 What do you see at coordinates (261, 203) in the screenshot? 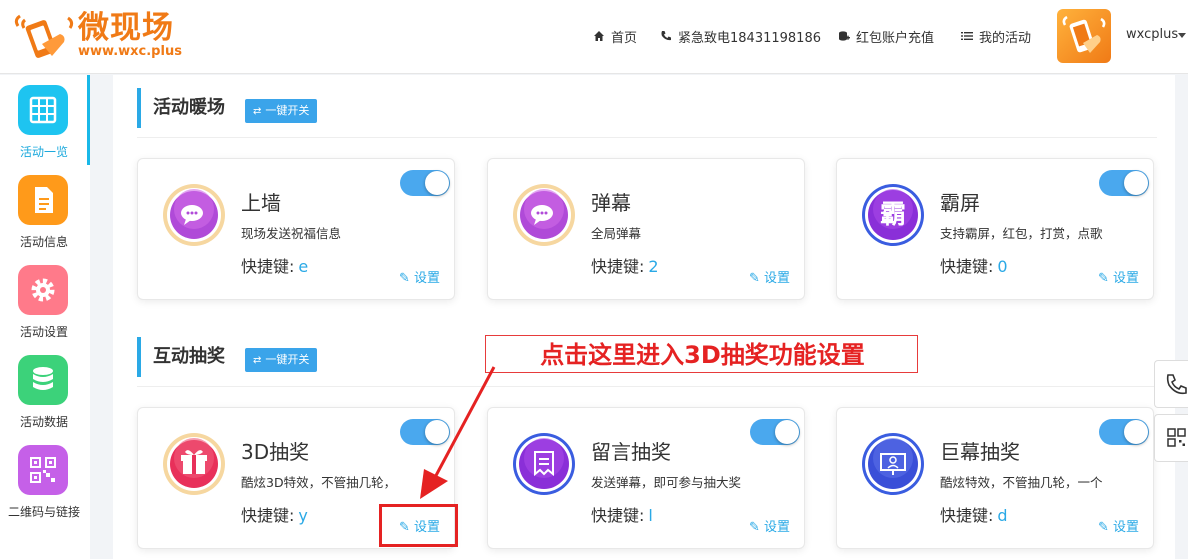
I see `card-title: 上墙` at bounding box center [261, 203].